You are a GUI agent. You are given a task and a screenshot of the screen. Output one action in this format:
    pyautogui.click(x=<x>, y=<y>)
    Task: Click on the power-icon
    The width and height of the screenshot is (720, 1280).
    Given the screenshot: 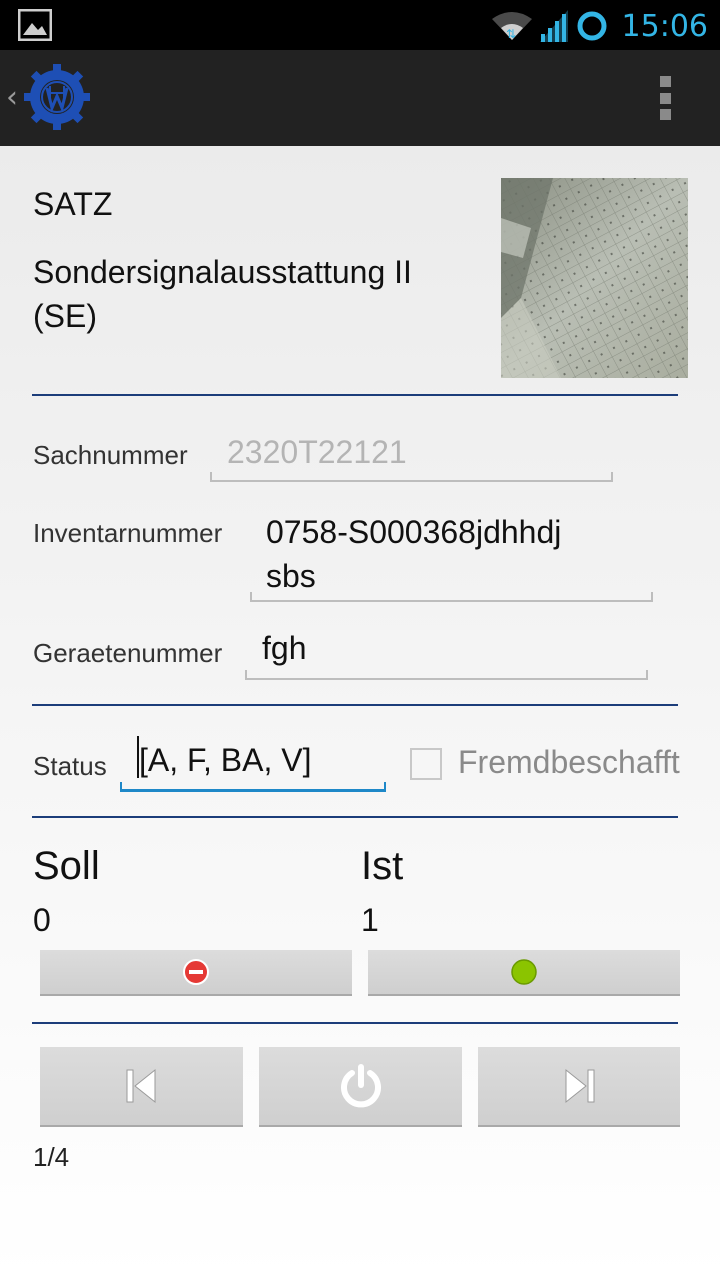 What is the action you would take?
    pyautogui.click(x=360, y=1086)
    